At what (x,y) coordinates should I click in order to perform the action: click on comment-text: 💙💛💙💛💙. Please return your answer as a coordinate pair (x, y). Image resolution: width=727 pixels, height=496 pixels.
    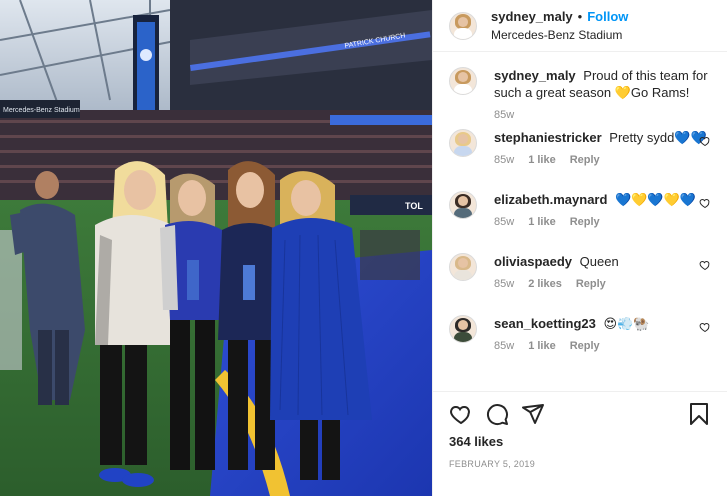
    Looking at the image, I should click on (655, 199).